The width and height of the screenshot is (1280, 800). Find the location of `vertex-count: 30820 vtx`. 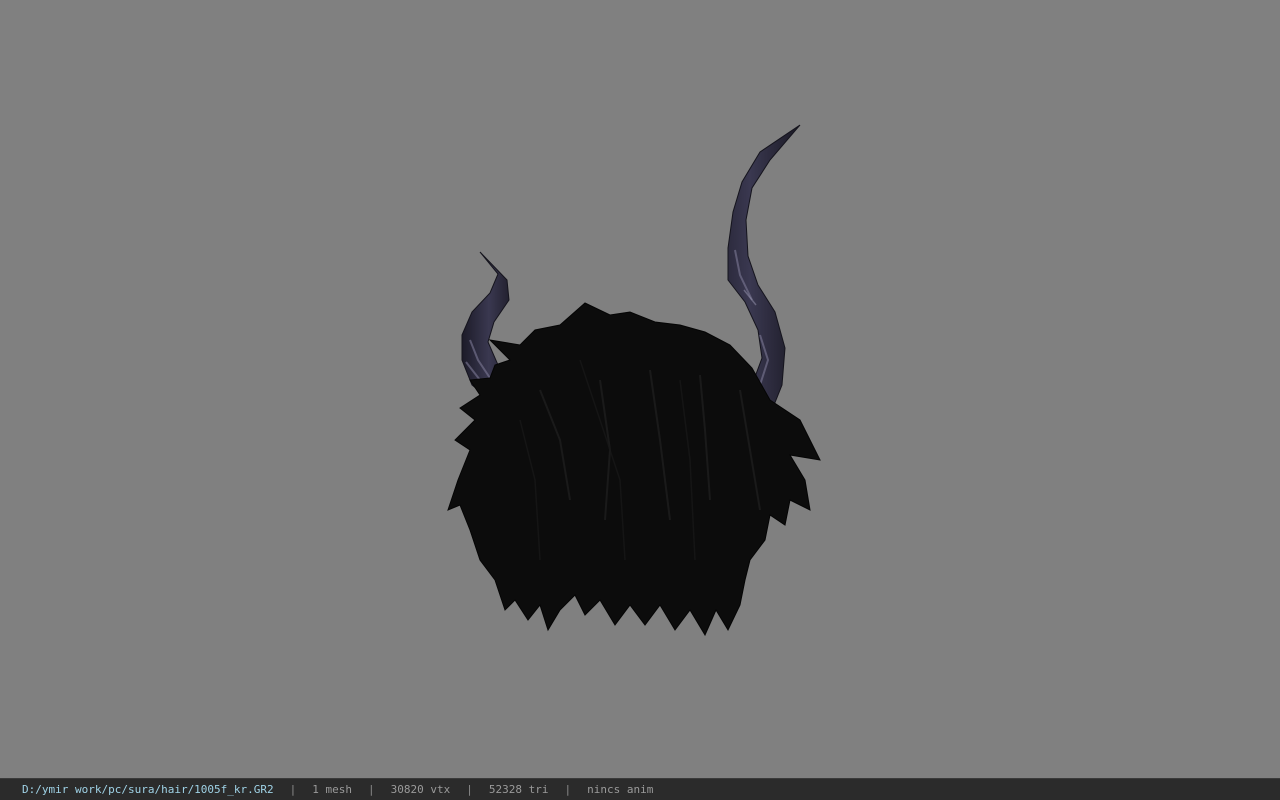

vertex-count: 30820 vtx is located at coordinates (420, 789).